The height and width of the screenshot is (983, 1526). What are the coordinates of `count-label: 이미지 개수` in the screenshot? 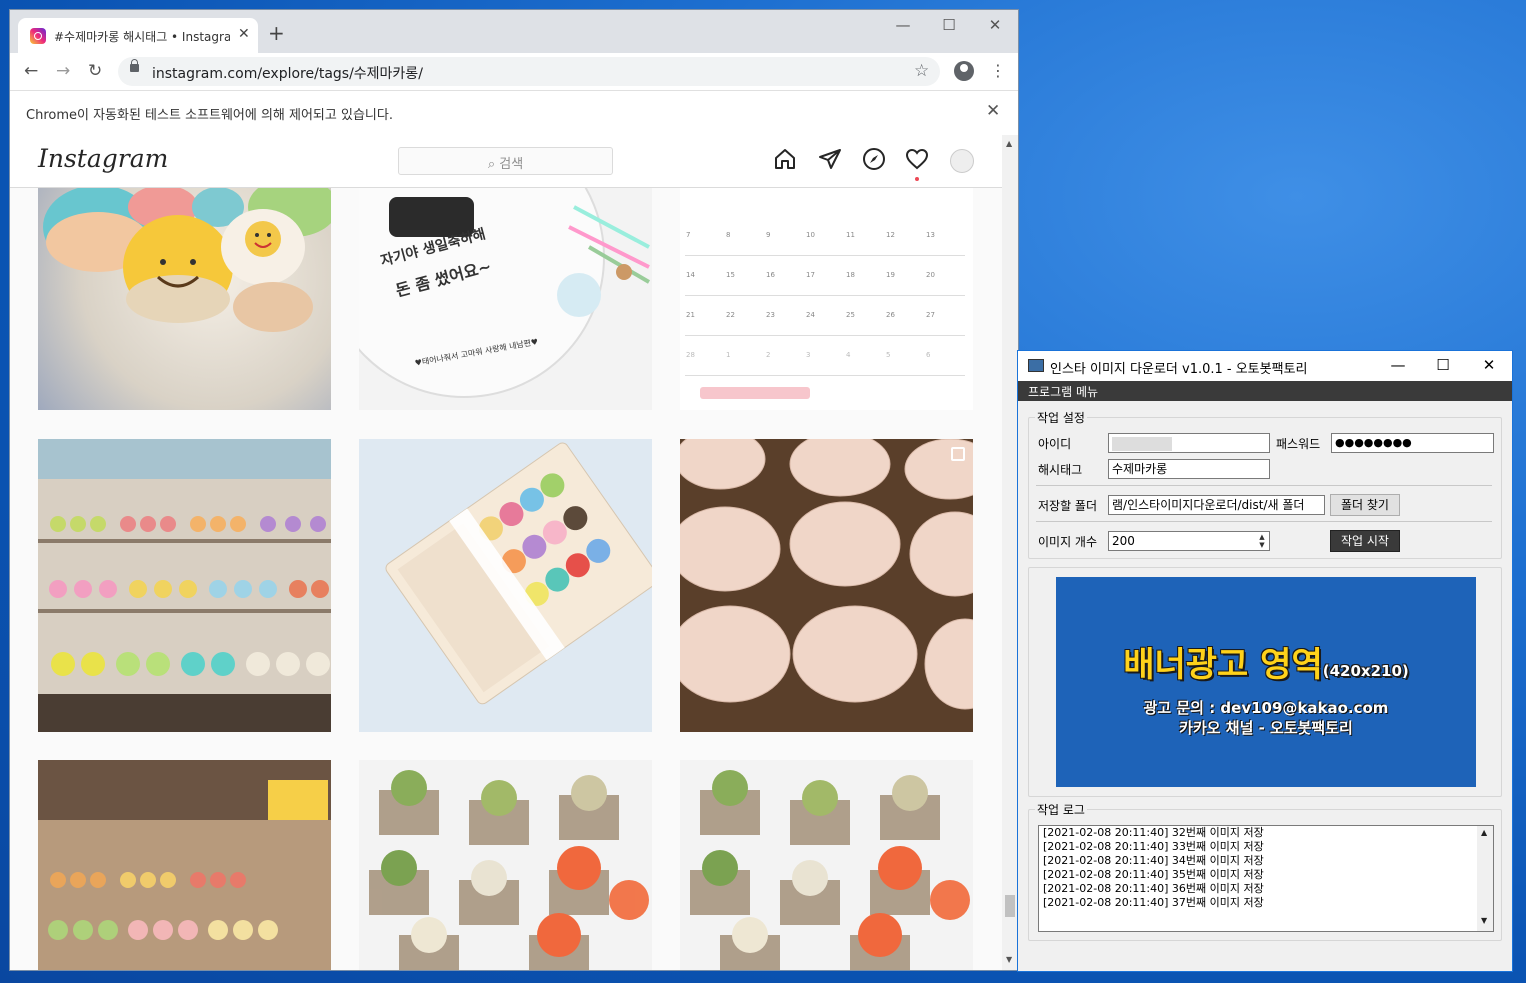 It's located at (1068, 542).